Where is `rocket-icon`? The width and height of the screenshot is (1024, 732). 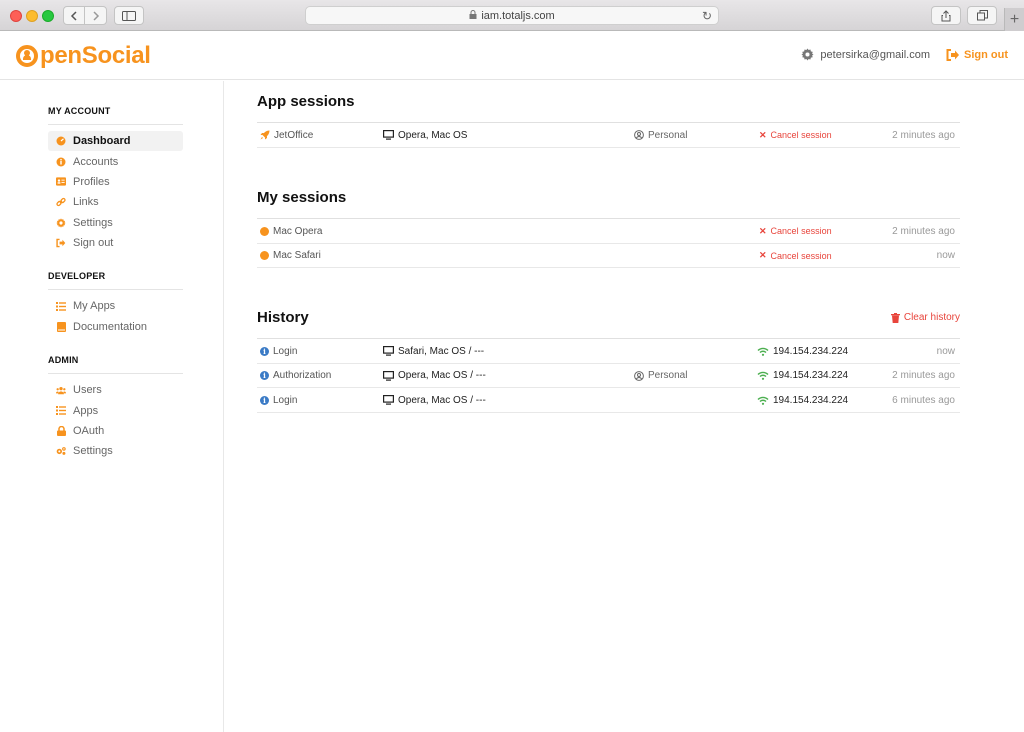 rocket-icon is located at coordinates (265, 135).